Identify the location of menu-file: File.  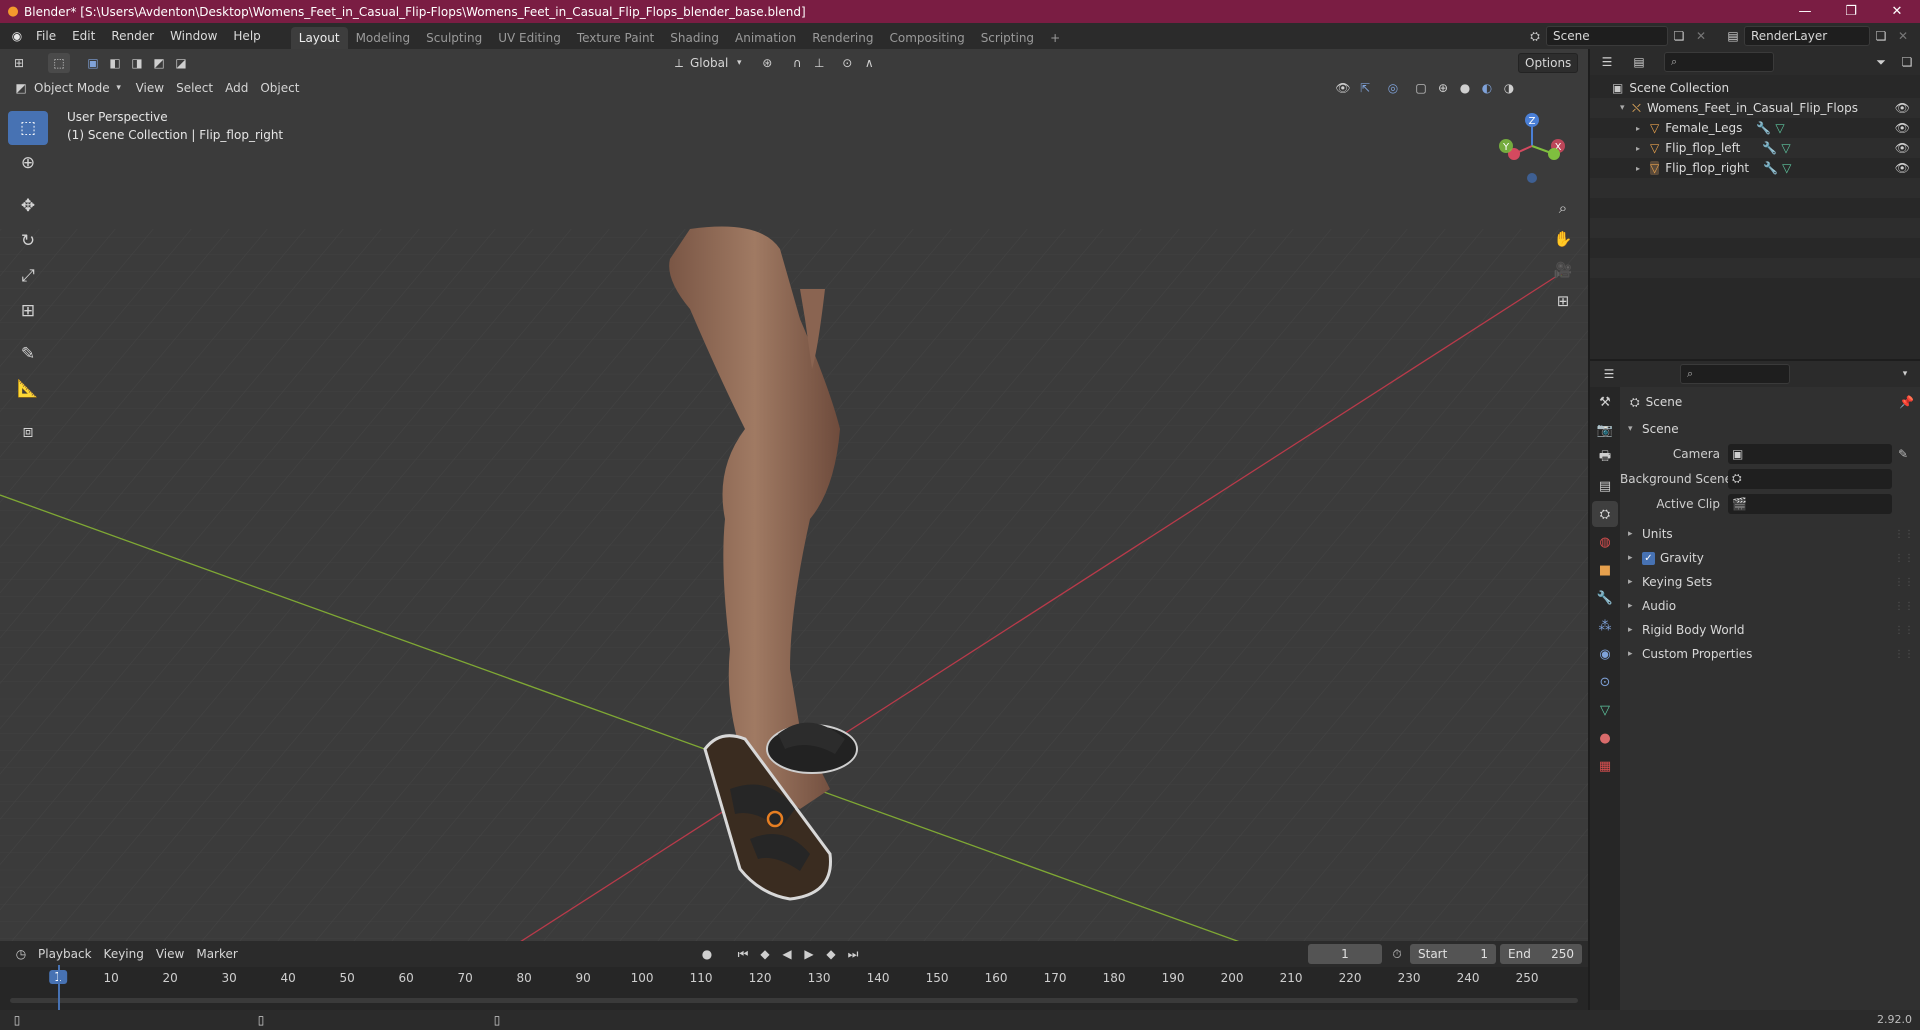
(46, 36).